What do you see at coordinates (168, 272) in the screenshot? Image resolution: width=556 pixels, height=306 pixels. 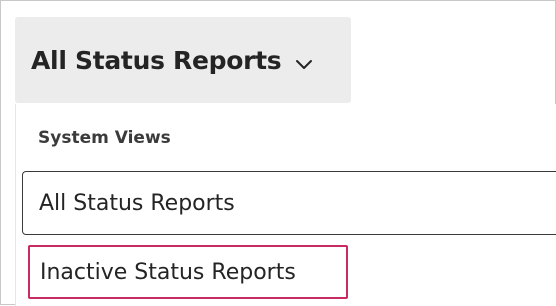 I see `option-label: Inactive Status Reports` at bounding box center [168, 272].